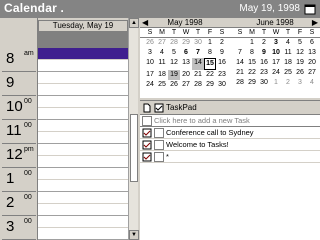 The width and height of the screenshot is (320, 240). I want to click on scroll-thumb, so click(134, 148).